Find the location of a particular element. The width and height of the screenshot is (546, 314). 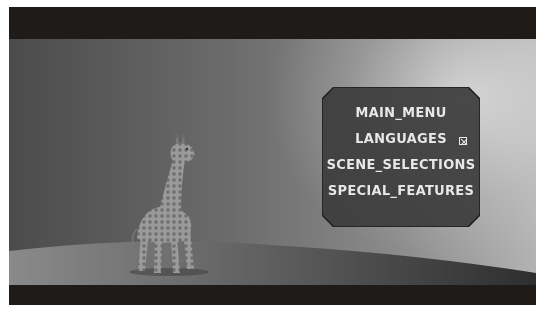

menu-item-languages: LANGUAGES is located at coordinates (401, 140).